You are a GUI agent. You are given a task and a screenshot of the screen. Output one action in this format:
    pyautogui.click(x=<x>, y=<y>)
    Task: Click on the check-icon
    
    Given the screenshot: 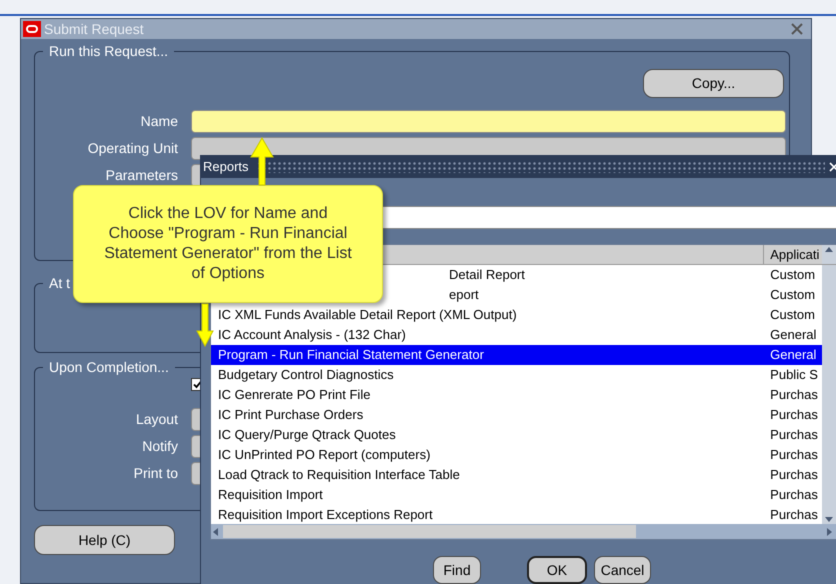 What is the action you would take?
    pyautogui.click(x=197, y=384)
    